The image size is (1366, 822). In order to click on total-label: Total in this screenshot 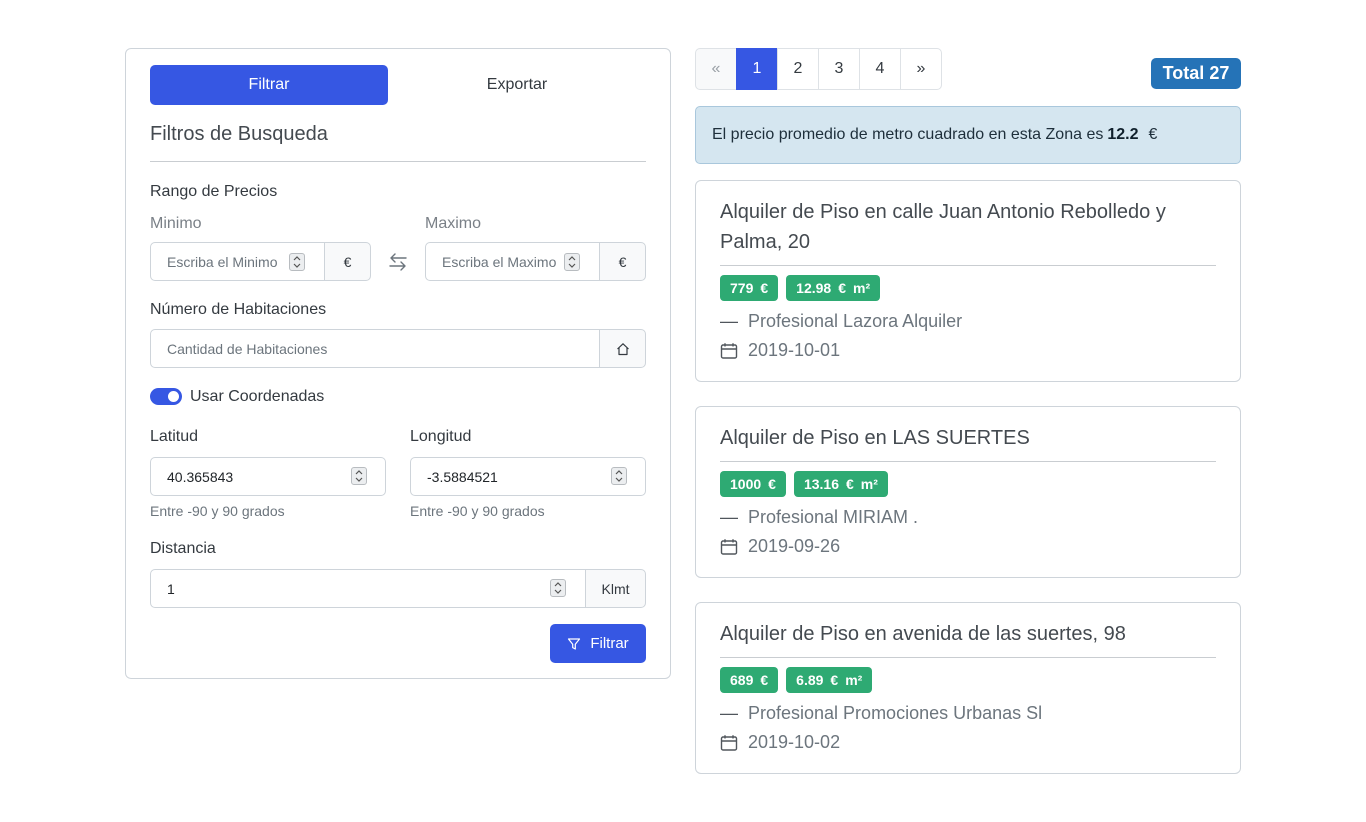, I will do `click(1183, 73)`.